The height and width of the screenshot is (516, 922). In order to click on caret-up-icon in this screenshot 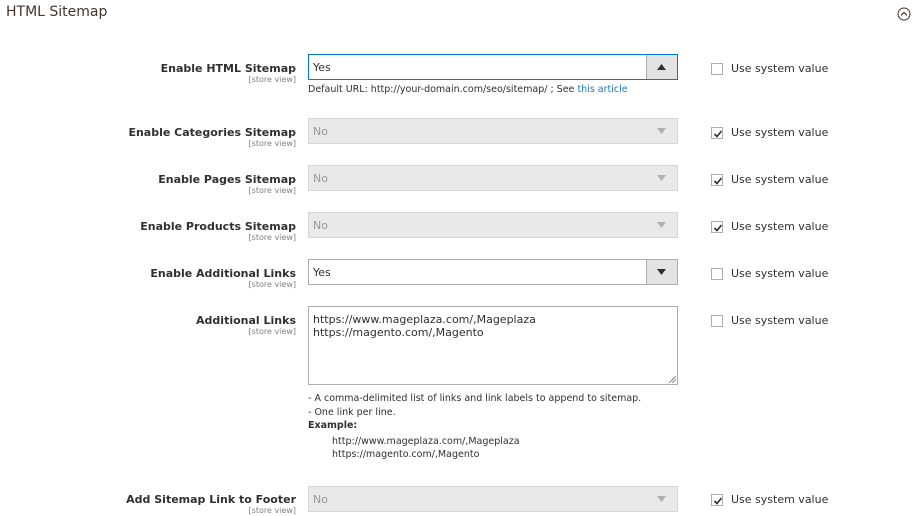, I will do `click(661, 67)`.